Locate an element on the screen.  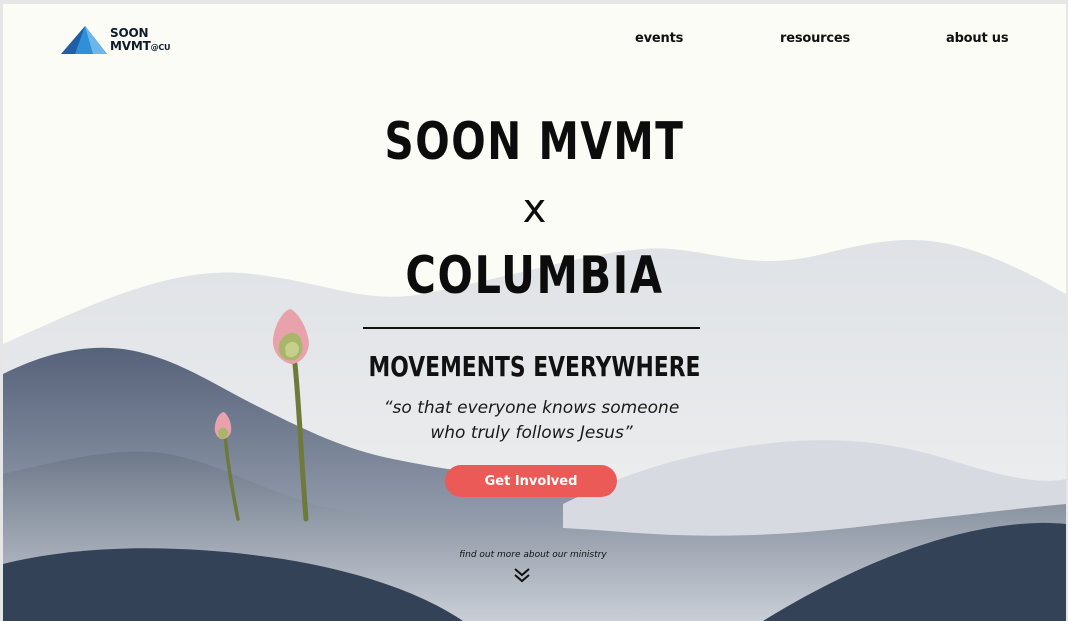
logo-suffix: @CU is located at coordinates (160, 47).